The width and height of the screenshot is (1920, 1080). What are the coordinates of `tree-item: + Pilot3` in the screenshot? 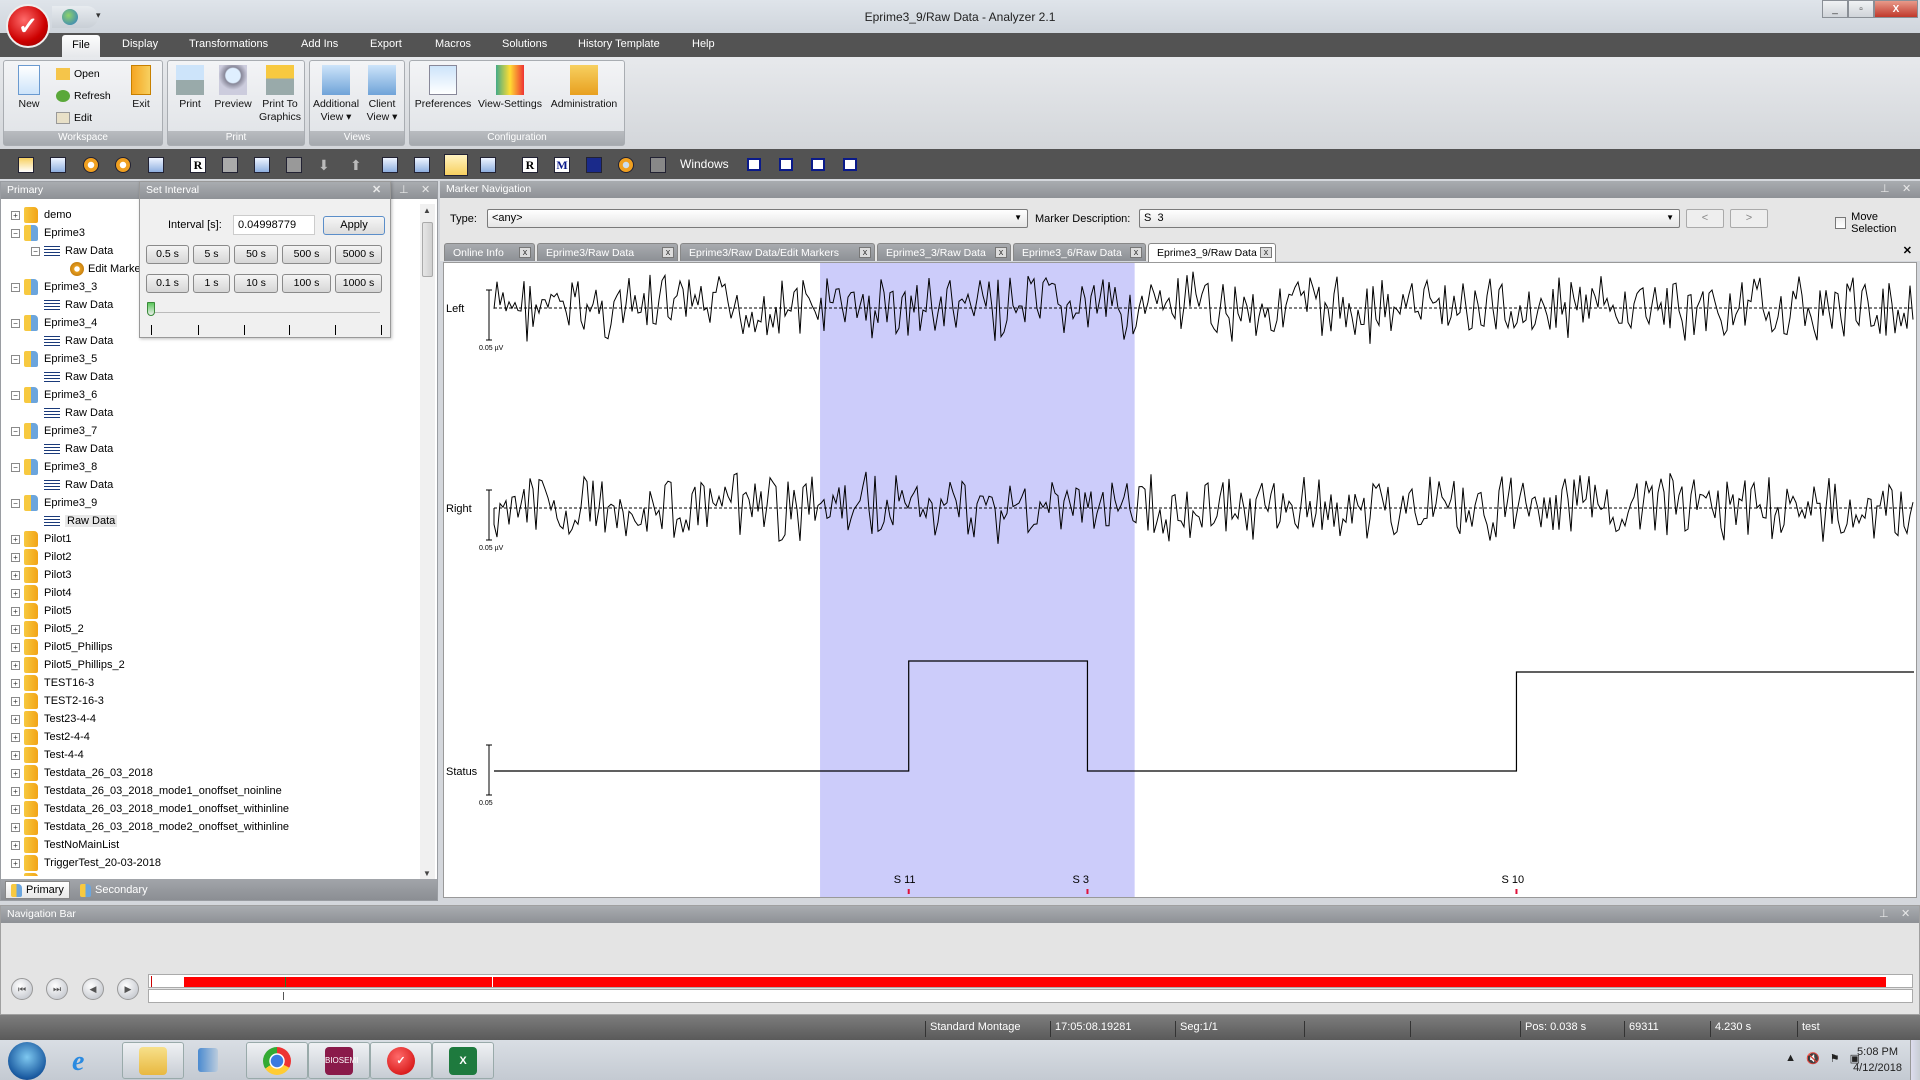 It's located at (41, 575).